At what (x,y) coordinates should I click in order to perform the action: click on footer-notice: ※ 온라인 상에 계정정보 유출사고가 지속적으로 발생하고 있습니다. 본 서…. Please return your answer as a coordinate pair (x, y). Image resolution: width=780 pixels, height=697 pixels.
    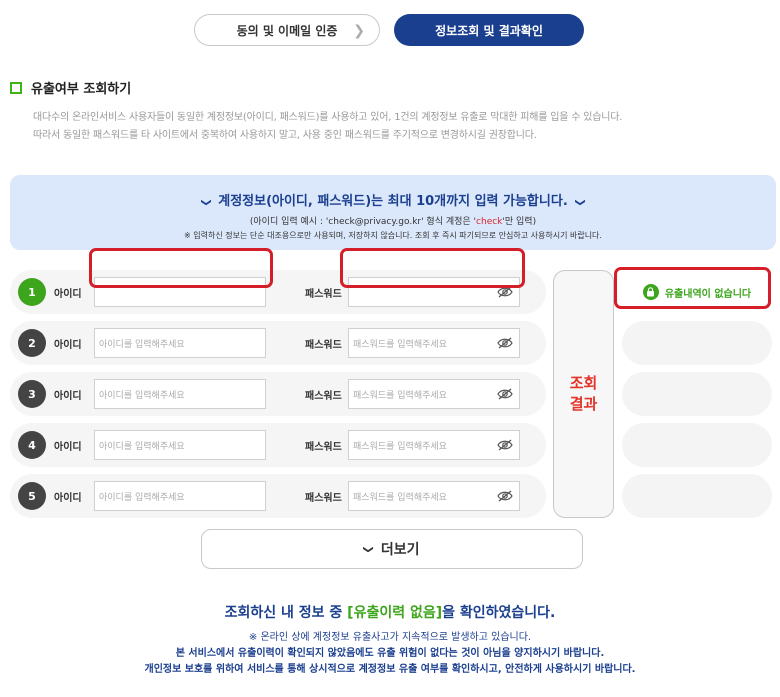
    Looking at the image, I should click on (390, 654).